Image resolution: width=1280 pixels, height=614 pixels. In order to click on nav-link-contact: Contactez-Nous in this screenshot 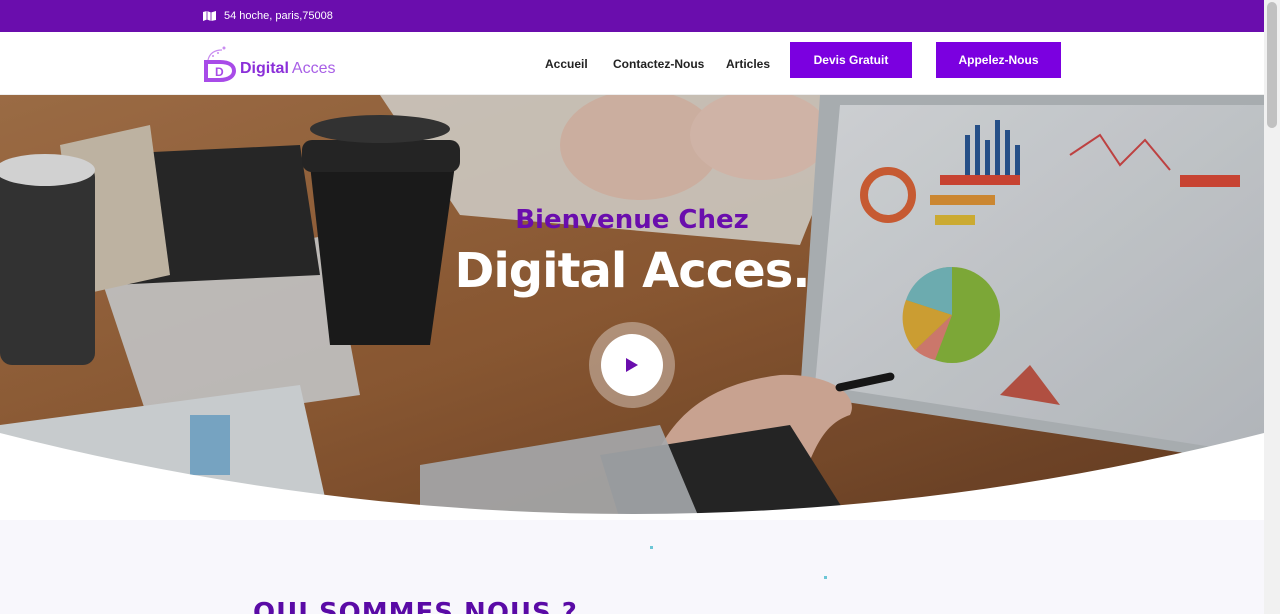, I will do `click(658, 64)`.